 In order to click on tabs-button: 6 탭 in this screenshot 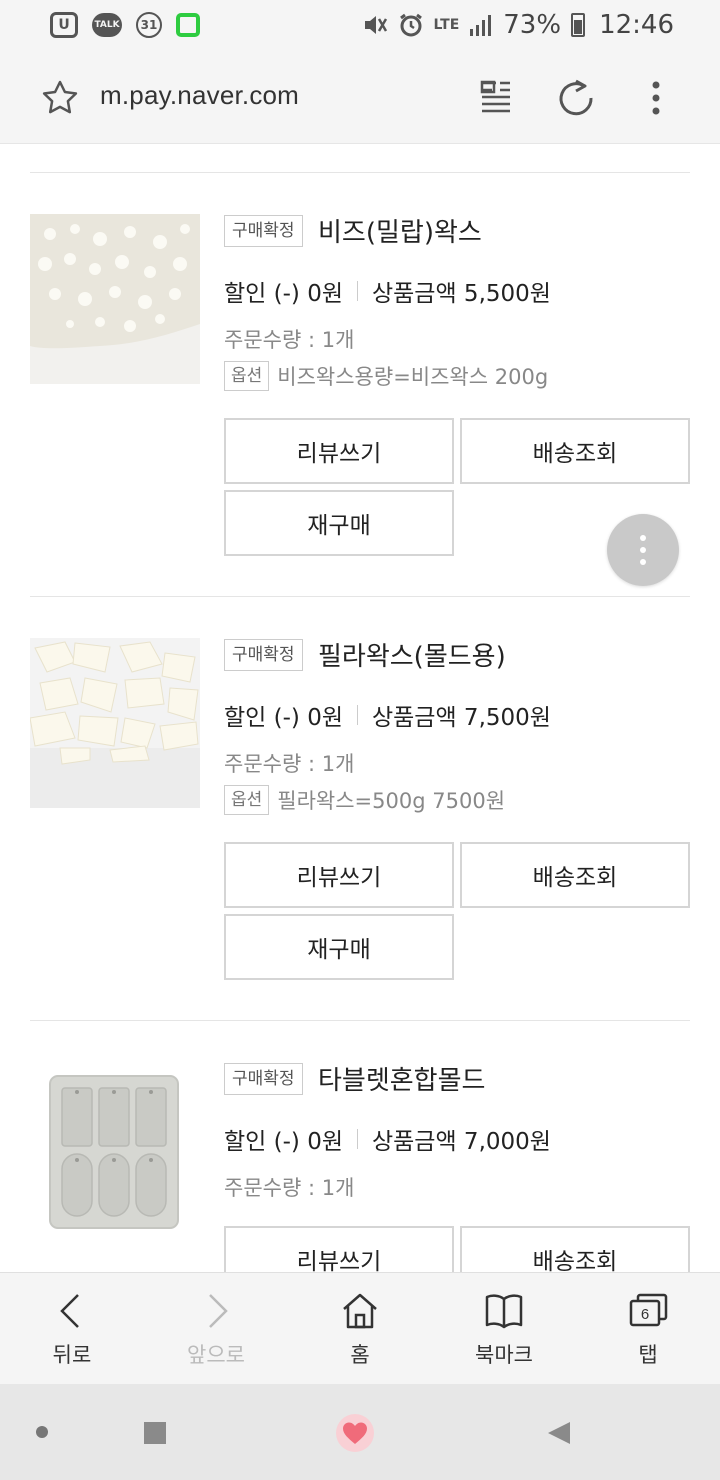, I will do `click(648, 1328)`.